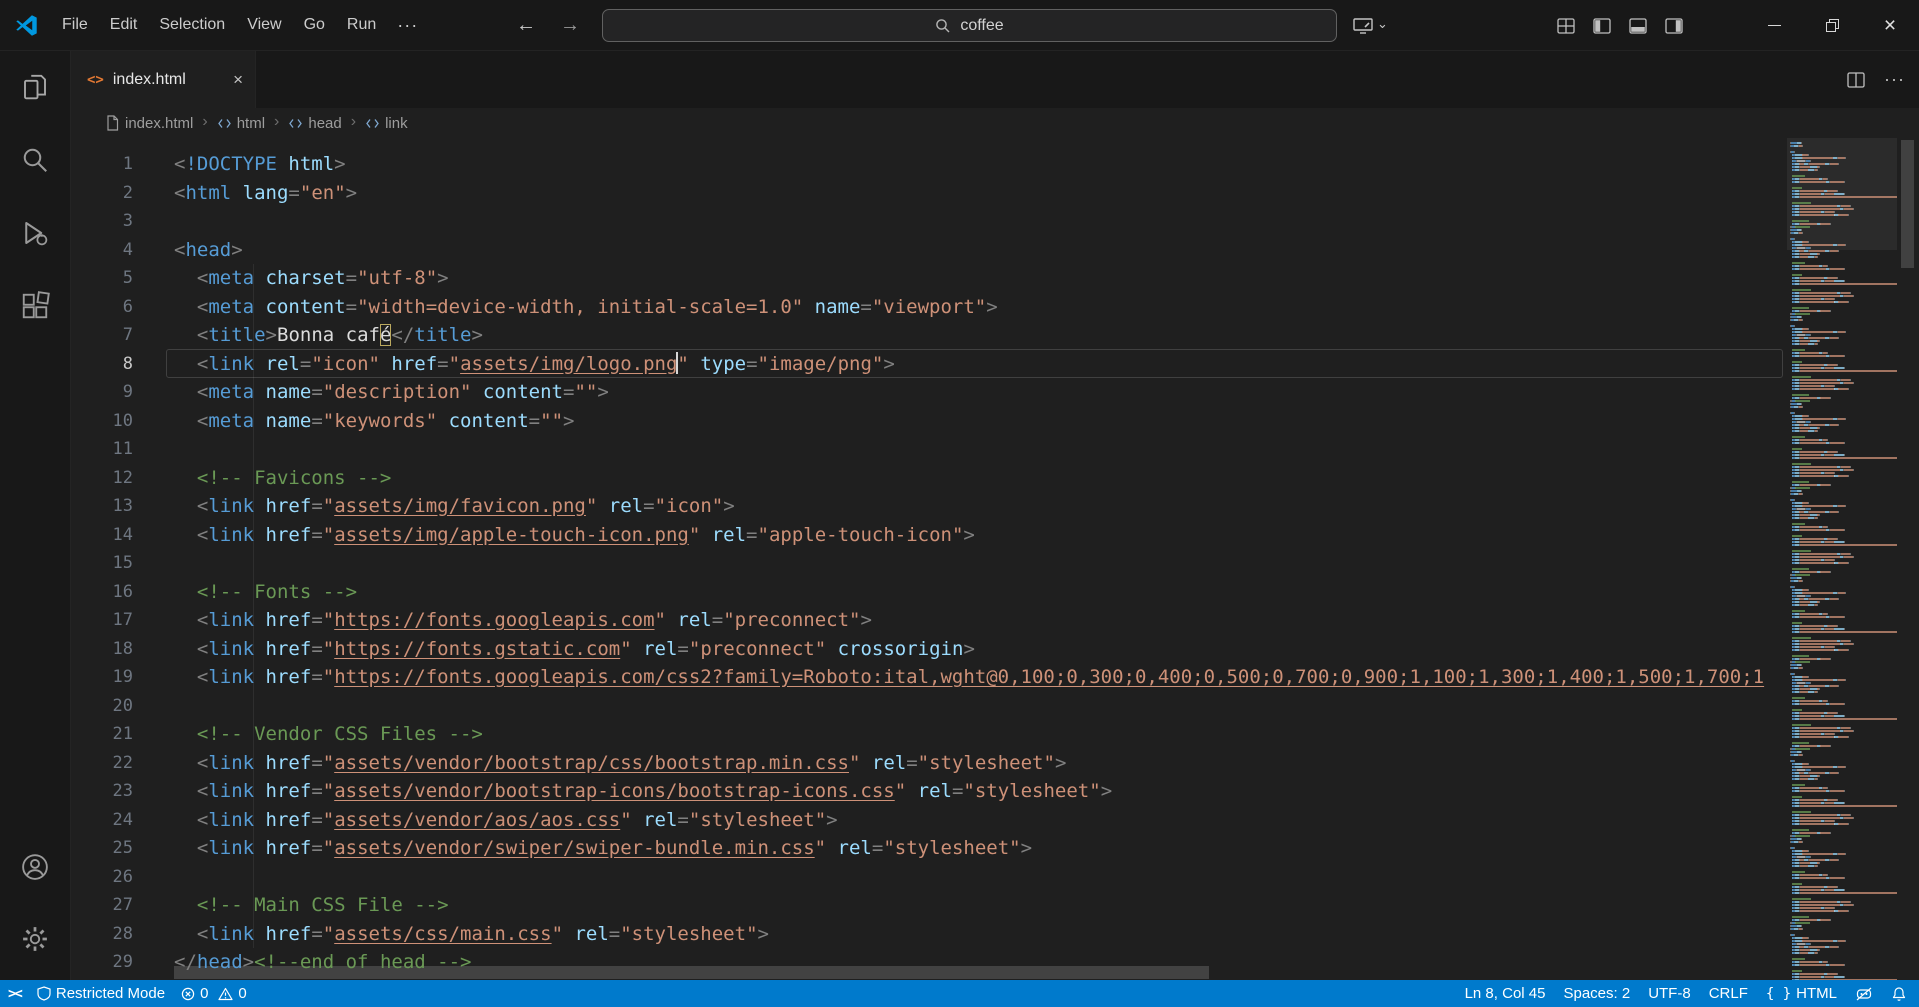  I want to click on line-number: 2, so click(102, 193).